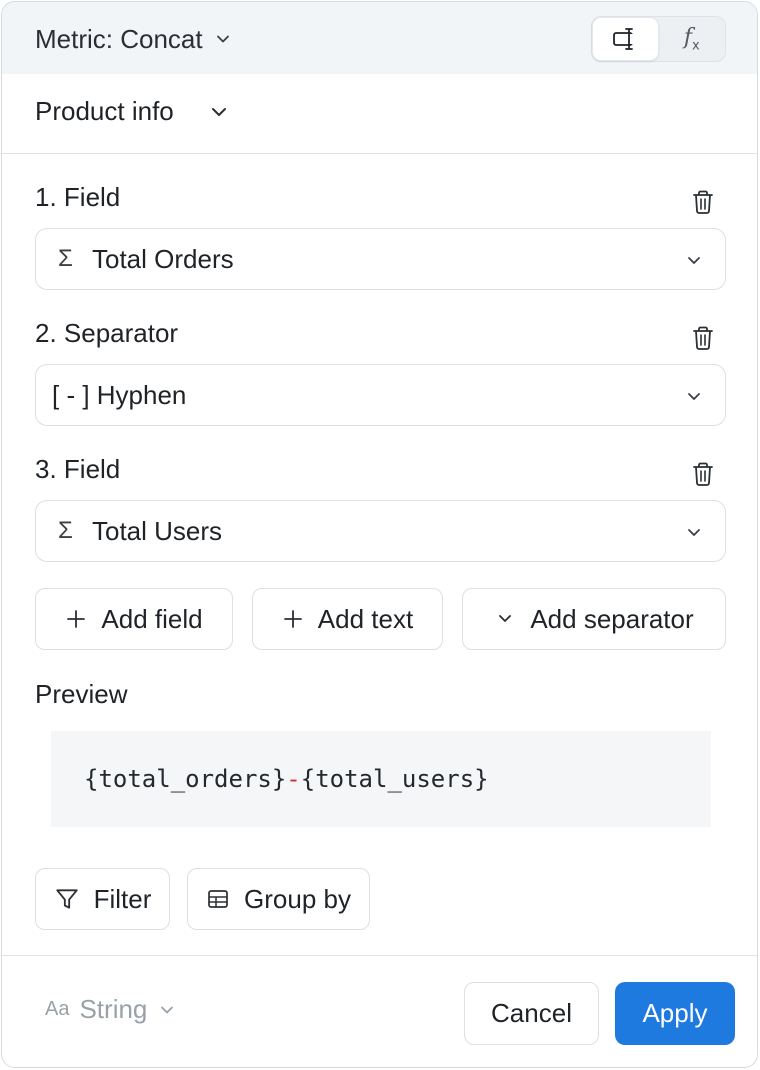 The width and height of the screenshot is (760, 1070). What do you see at coordinates (531, 1013) in the screenshot?
I see `cancel-button: Cancel` at bounding box center [531, 1013].